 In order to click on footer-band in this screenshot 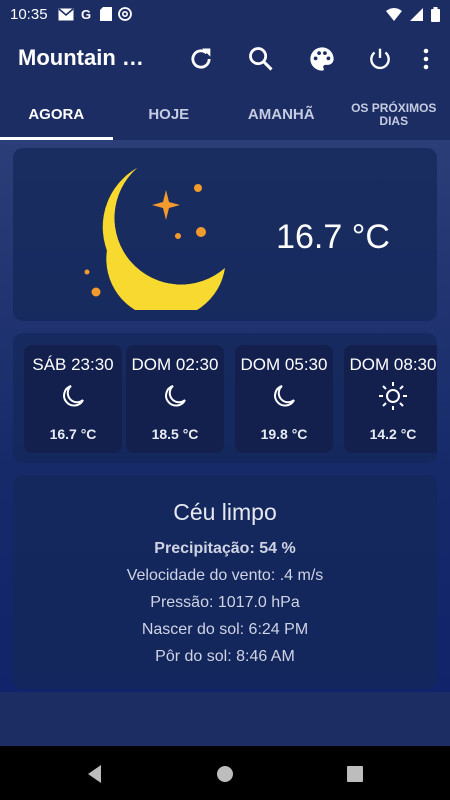, I will do `click(225, 719)`.